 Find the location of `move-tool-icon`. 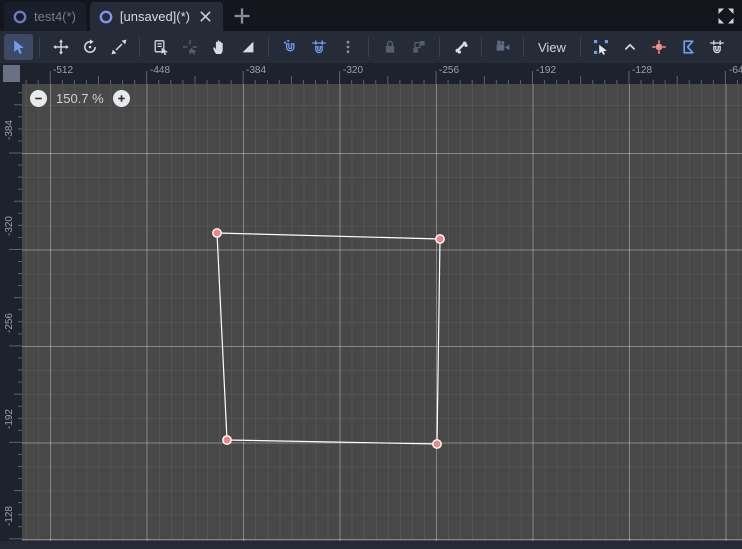

move-tool-icon is located at coordinates (60, 47).